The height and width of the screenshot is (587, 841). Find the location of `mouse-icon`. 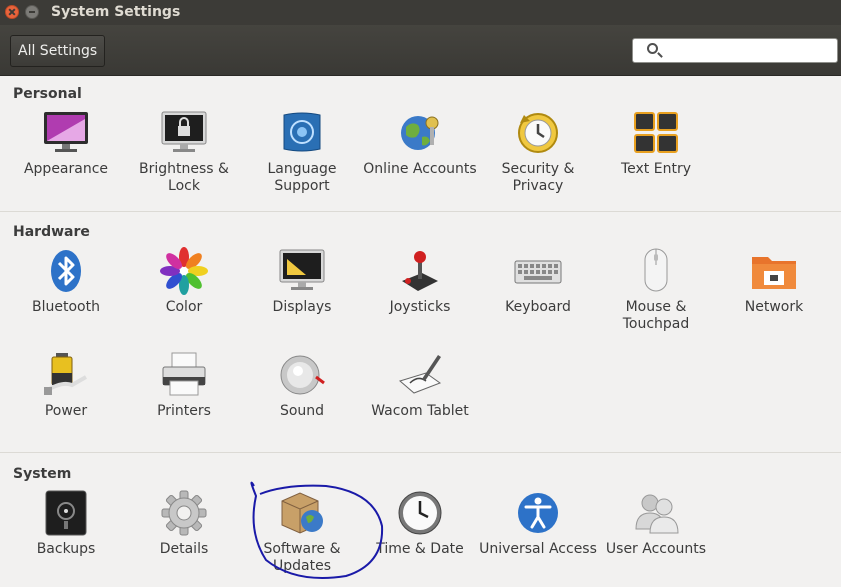

mouse-icon is located at coordinates (656, 271).